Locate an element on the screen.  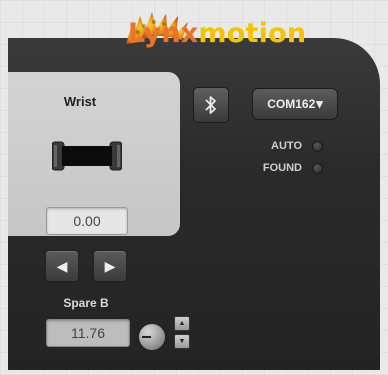
stepper-down-button: ▼ is located at coordinates (182, 341).